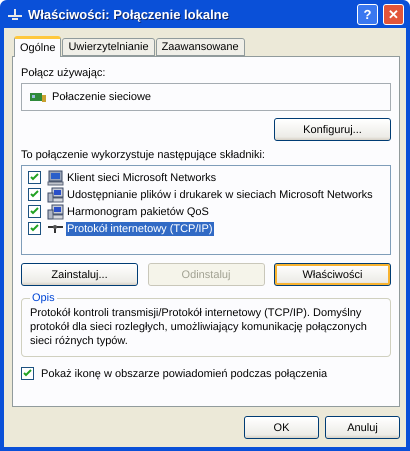 The image size is (410, 451). I want to click on action-button: Właściwości, so click(332, 274).